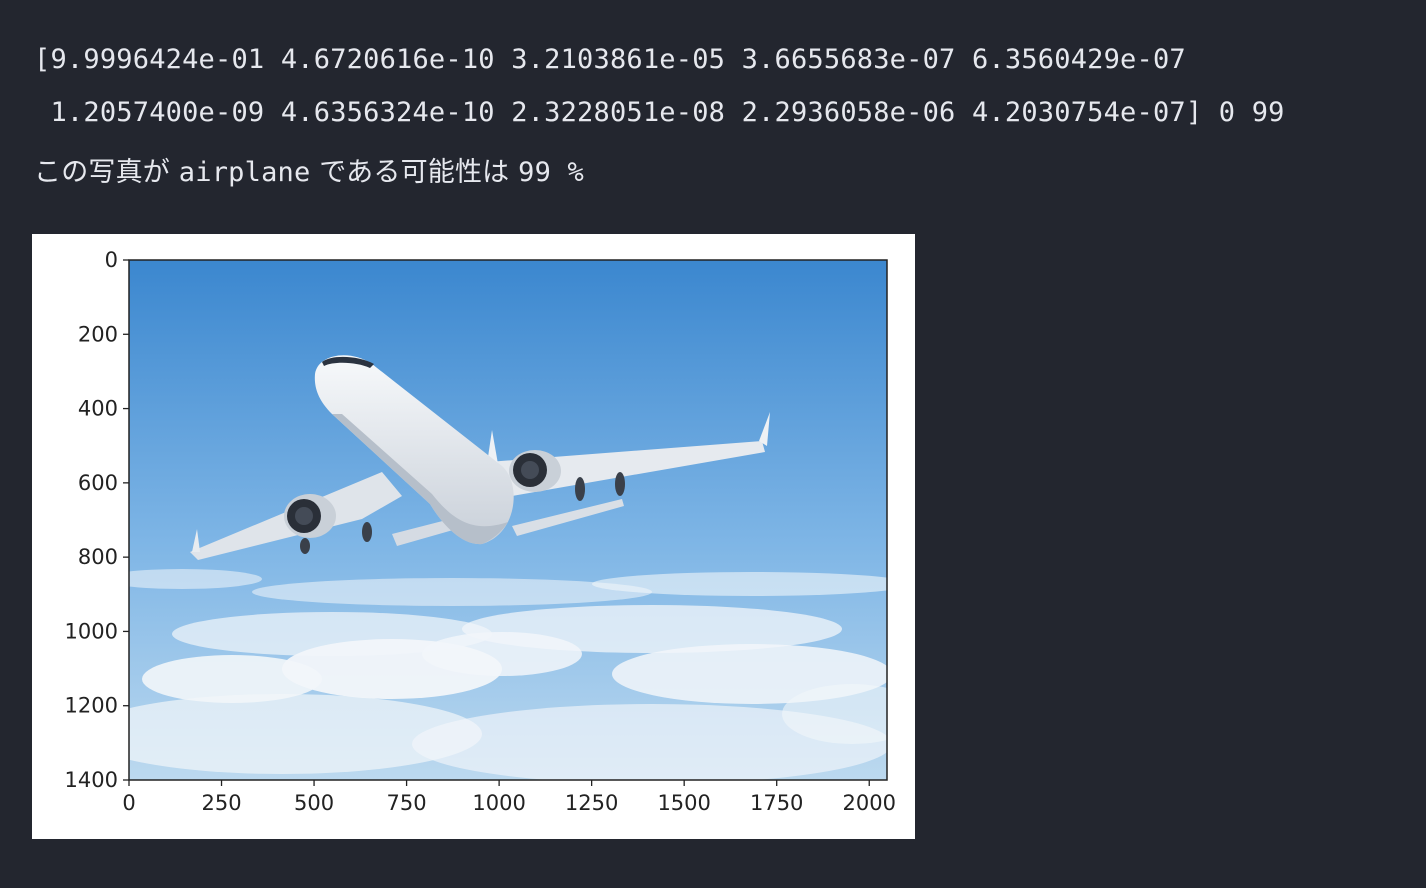 Image resolution: width=1426 pixels, height=888 pixels. Describe the element at coordinates (314, 803) in the screenshot. I see `x-tick-label: 500` at that location.